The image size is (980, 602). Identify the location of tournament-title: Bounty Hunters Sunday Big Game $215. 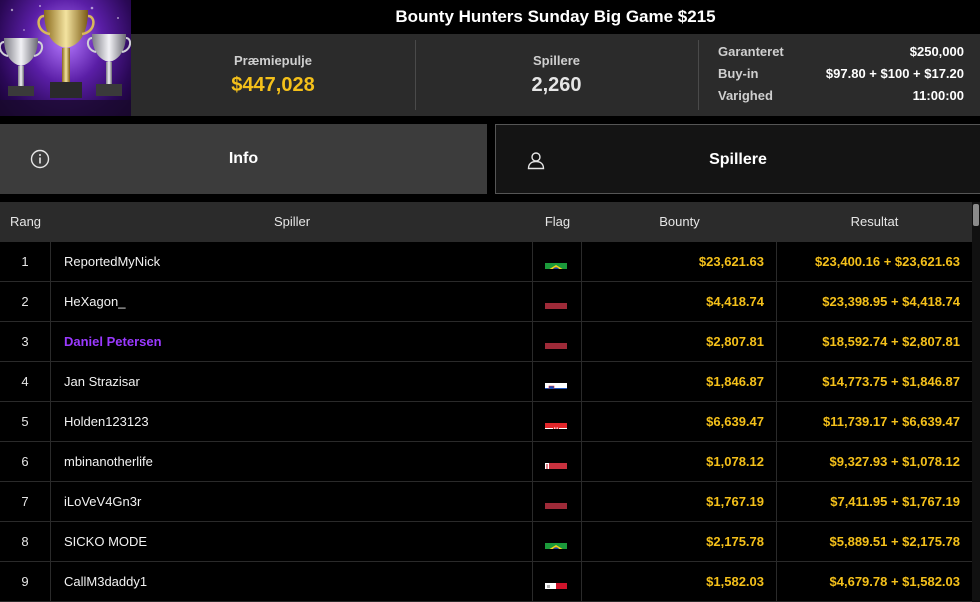
(555, 16).